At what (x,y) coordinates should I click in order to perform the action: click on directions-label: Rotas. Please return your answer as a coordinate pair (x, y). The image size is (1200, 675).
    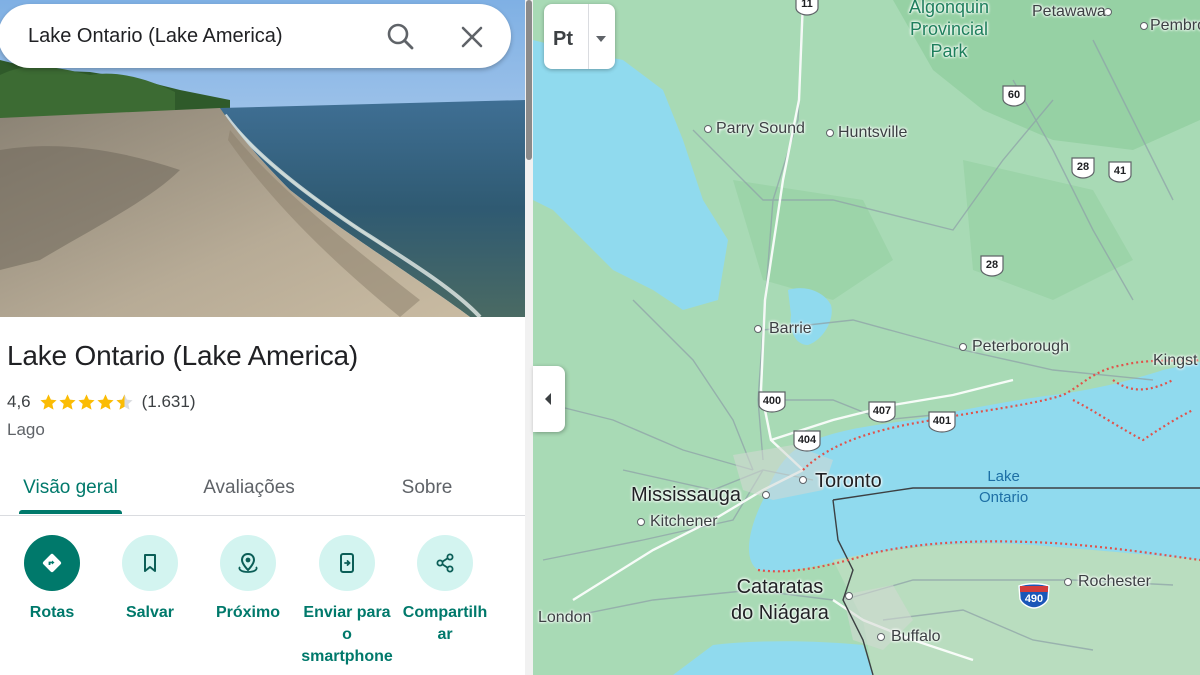
    Looking at the image, I should click on (52, 612).